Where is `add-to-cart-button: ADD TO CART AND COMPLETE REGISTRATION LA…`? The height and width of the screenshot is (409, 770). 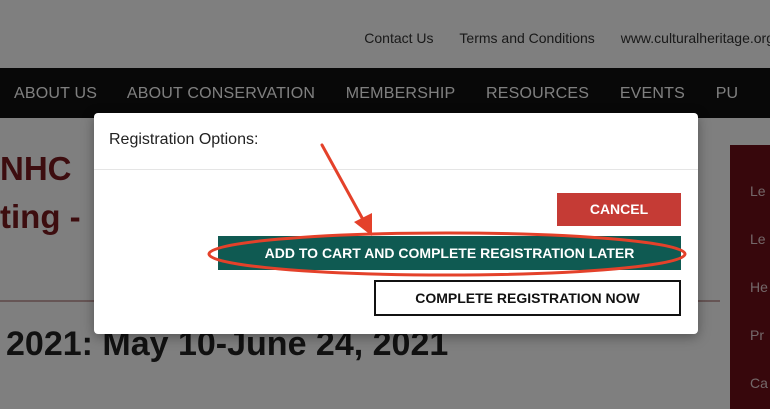
add-to-cart-button: ADD TO CART AND COMPLETE REGISTRATION LA… is located at coordinates (449, 253).